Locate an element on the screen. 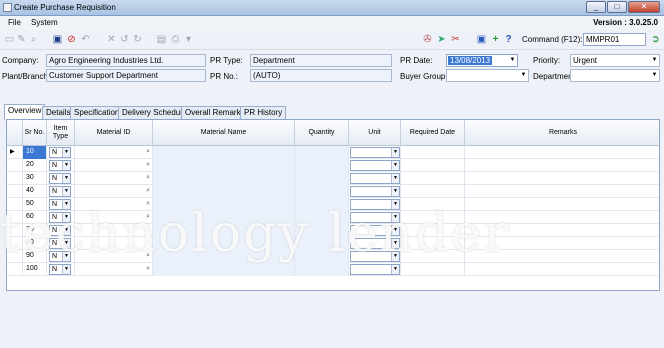 Image resolution: width=664 pixels, height=348 pixels. sr-no-cell: 30 is located at coordinates (35, 178).